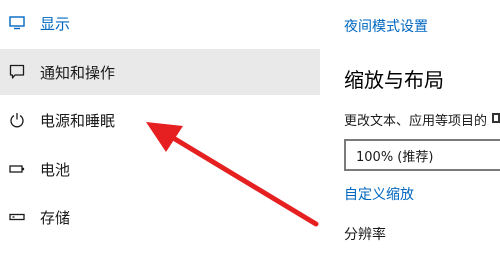 This screenshot has height=254, width=500. What do you see at coordinates (416, 121) in the screenshot?
I see `scale-field-label: 更改文本、应用等项目的` at bounding box center [416, 121].